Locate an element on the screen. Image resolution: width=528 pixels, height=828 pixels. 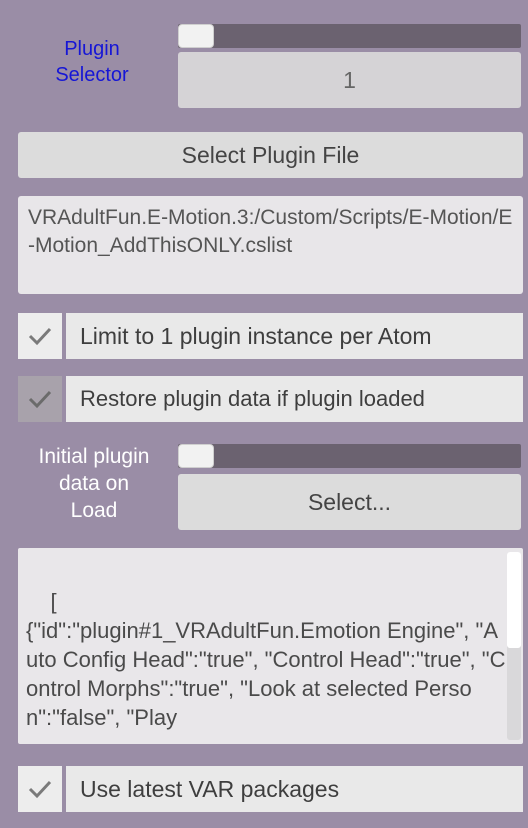
select-plugin-file-label: Select Plugin File is located at coordinates (270, 154).